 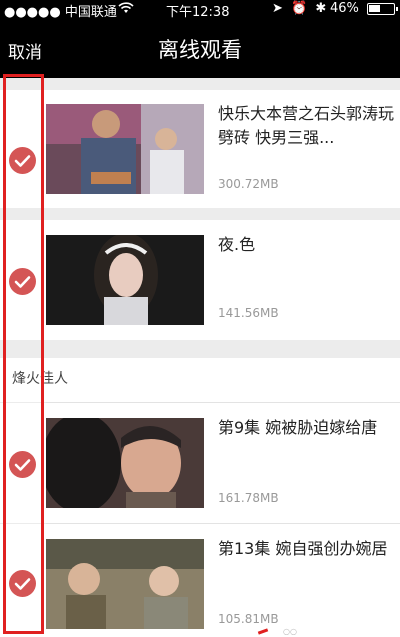 I want to click on battery-percent: 46%, so click(x=344, y=8).